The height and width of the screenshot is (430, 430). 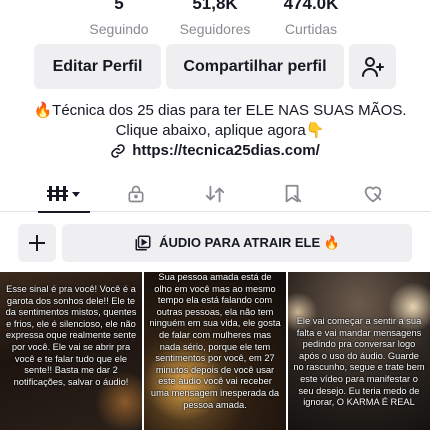 I want to click on lock-icon, so click(x=136, y=194).